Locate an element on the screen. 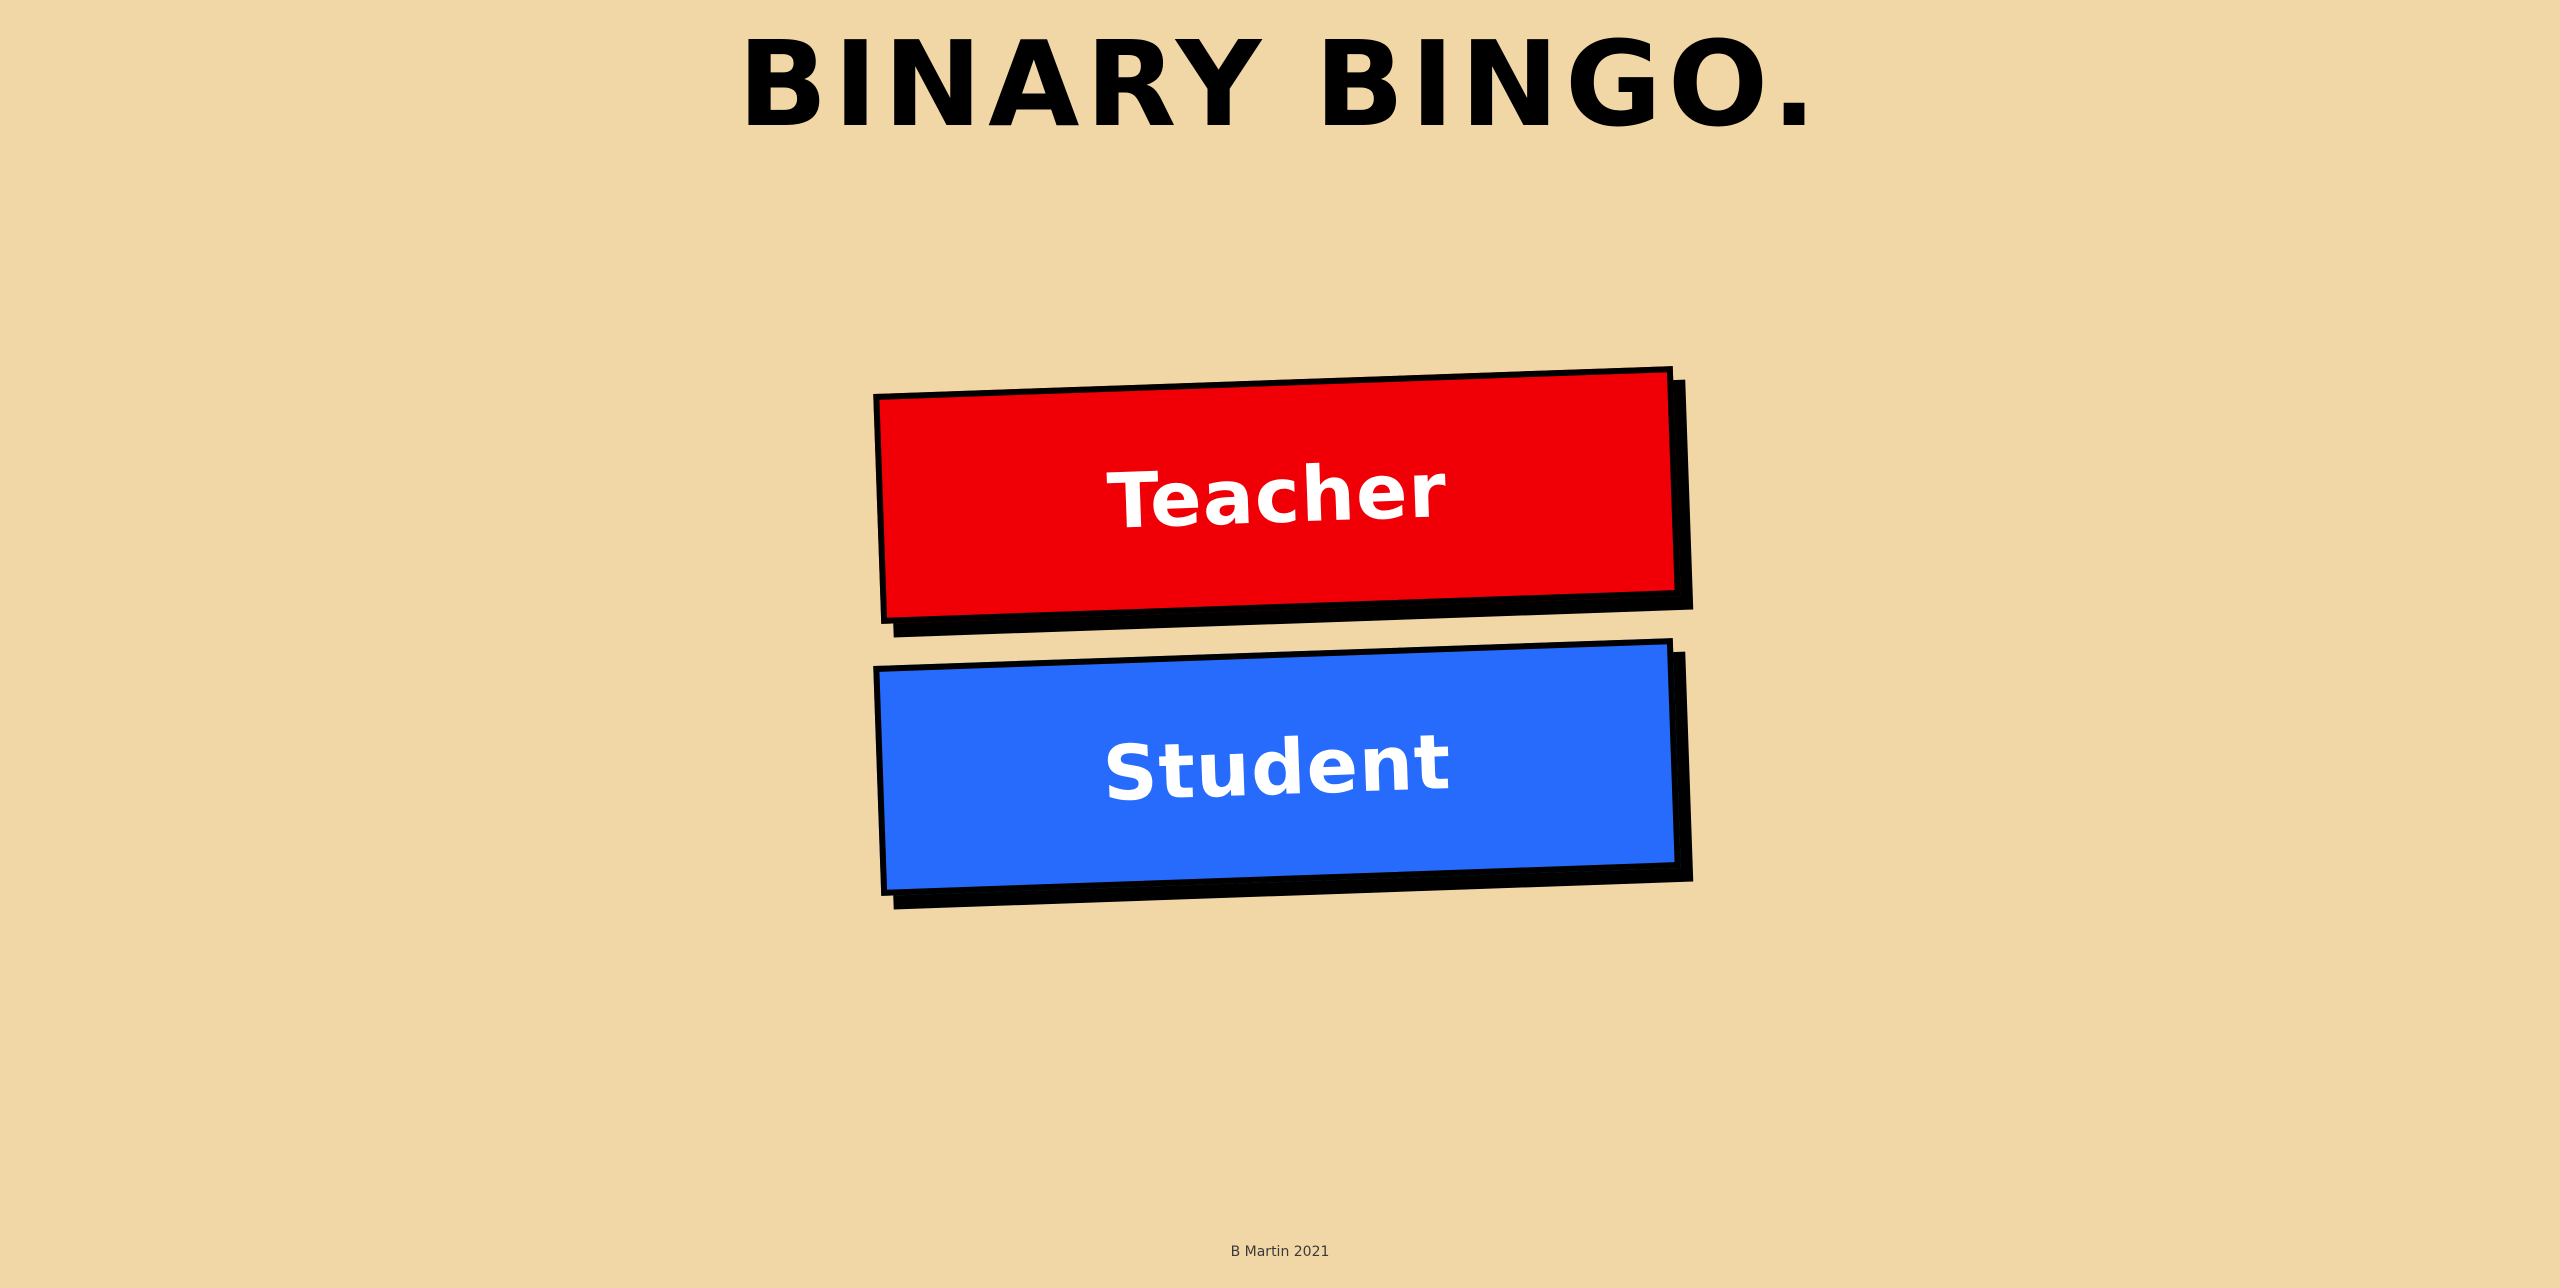 This screenshot has width=2560, height=1288. teacher-button-label: Teacher is located at coordinates (1277, 495).